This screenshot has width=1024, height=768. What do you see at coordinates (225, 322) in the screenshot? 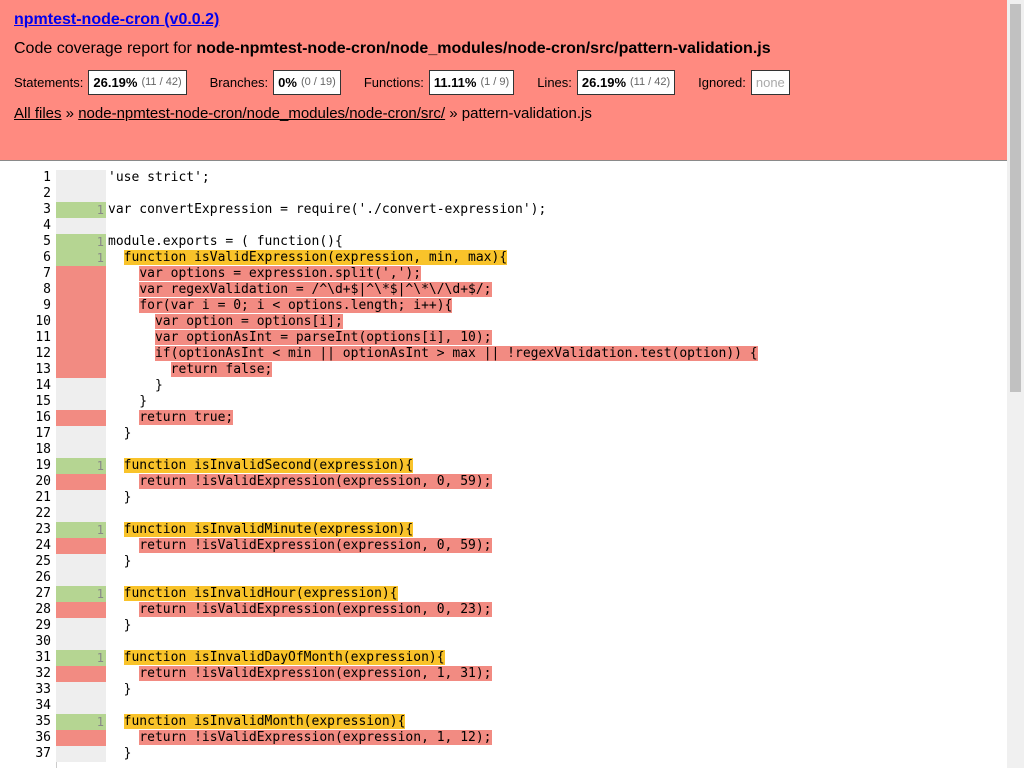
I see `source-text: var option = options[i];` at bounding box center [225, 322].